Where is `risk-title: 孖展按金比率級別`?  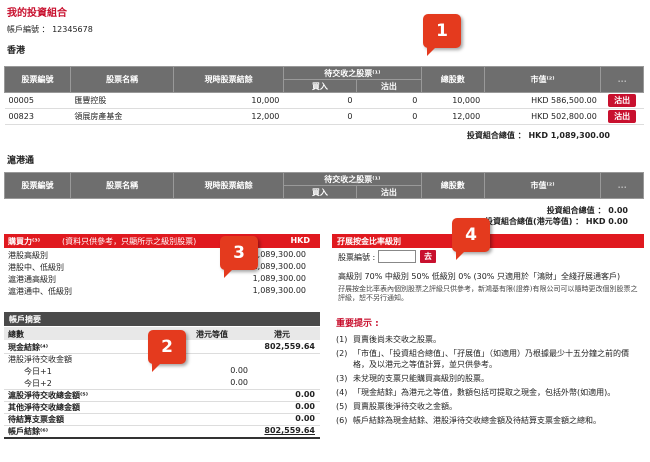 risk-title: 孖展按金比率級別 is located at coordinates (369, 241).